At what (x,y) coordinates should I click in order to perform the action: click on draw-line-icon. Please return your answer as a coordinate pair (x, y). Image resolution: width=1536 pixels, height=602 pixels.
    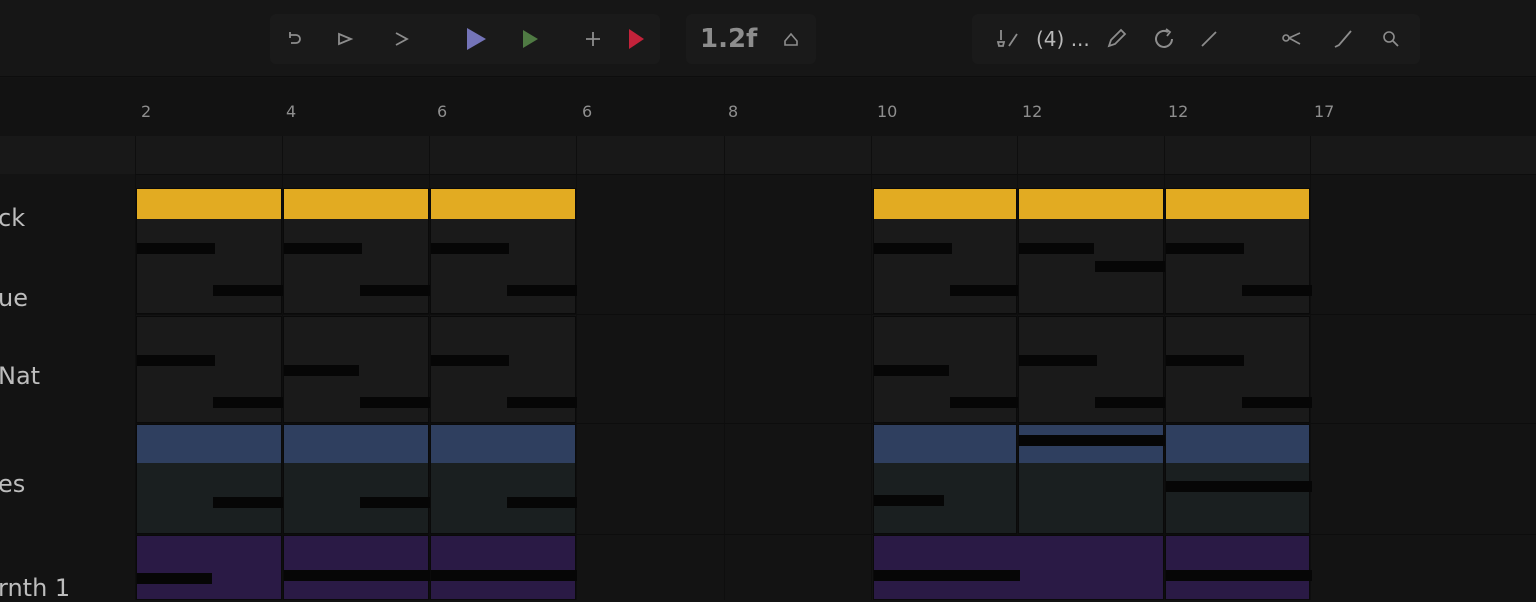
    Looking at the image, I should click on (1343, 39).